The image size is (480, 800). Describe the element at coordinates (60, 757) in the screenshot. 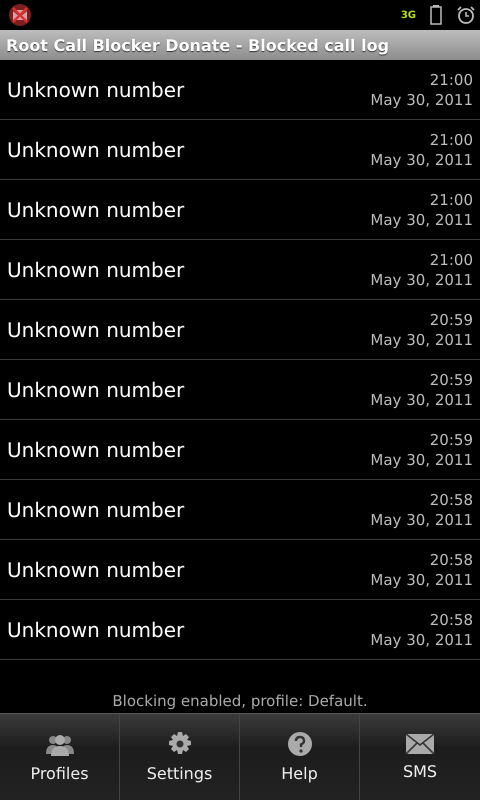

I see `menu-item: Profiles` at that location.